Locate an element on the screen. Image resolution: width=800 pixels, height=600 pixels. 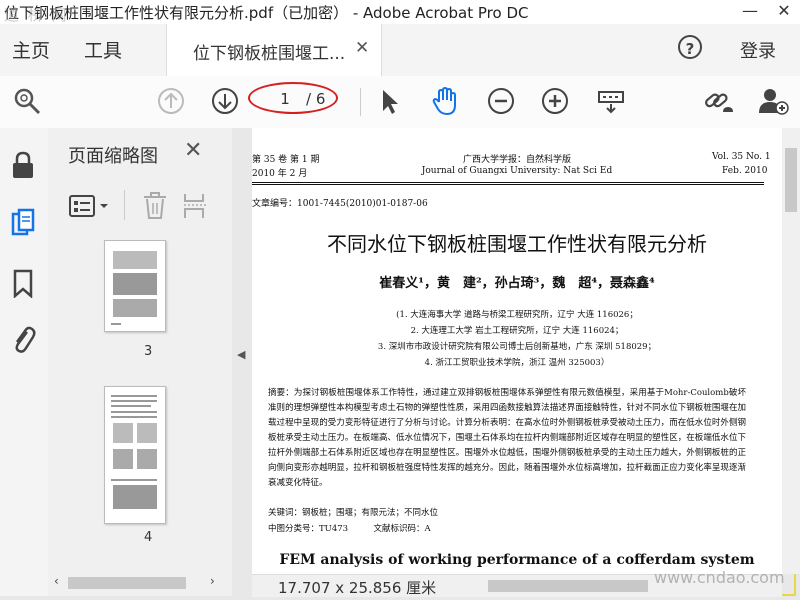
toolbar-separator is located at coordinates (360, 102).